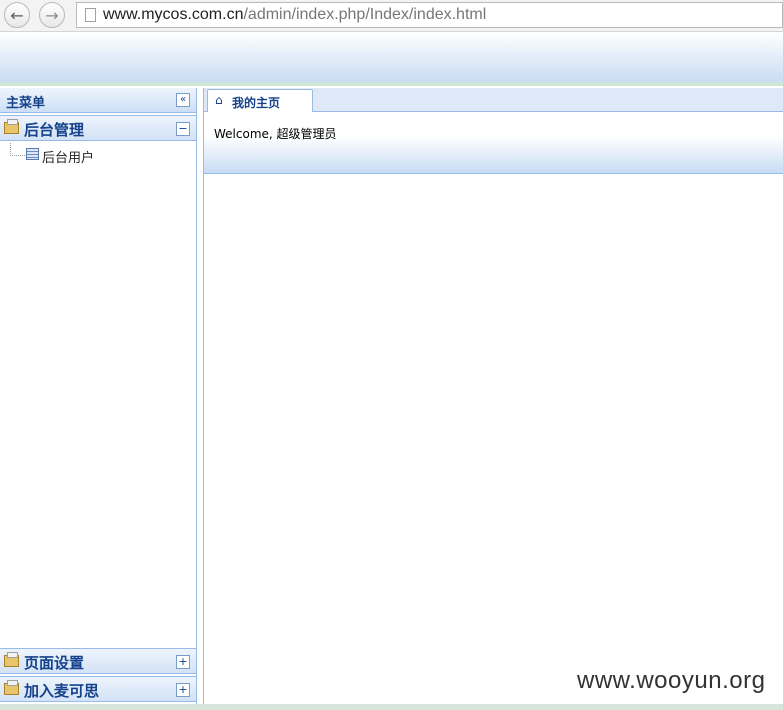  I want to click on list-icon, so click(32, 154).